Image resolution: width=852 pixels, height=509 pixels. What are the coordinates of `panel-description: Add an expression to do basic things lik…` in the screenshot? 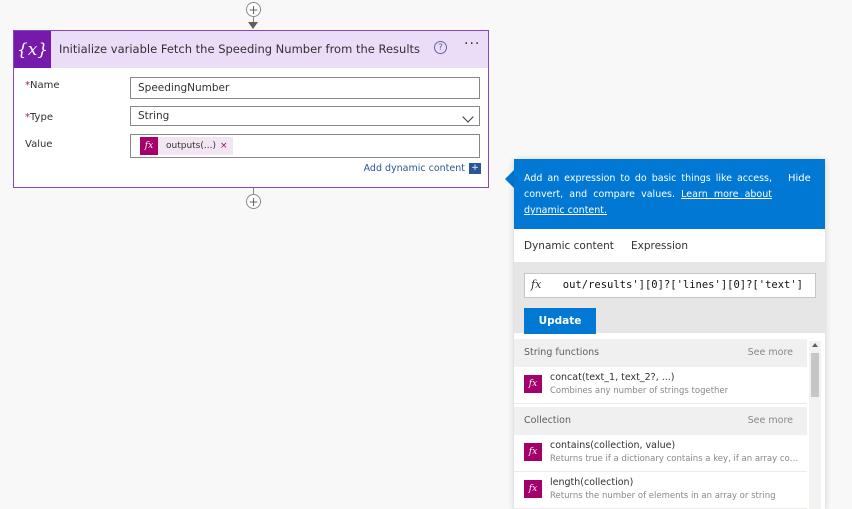 It's located at (648, 195).